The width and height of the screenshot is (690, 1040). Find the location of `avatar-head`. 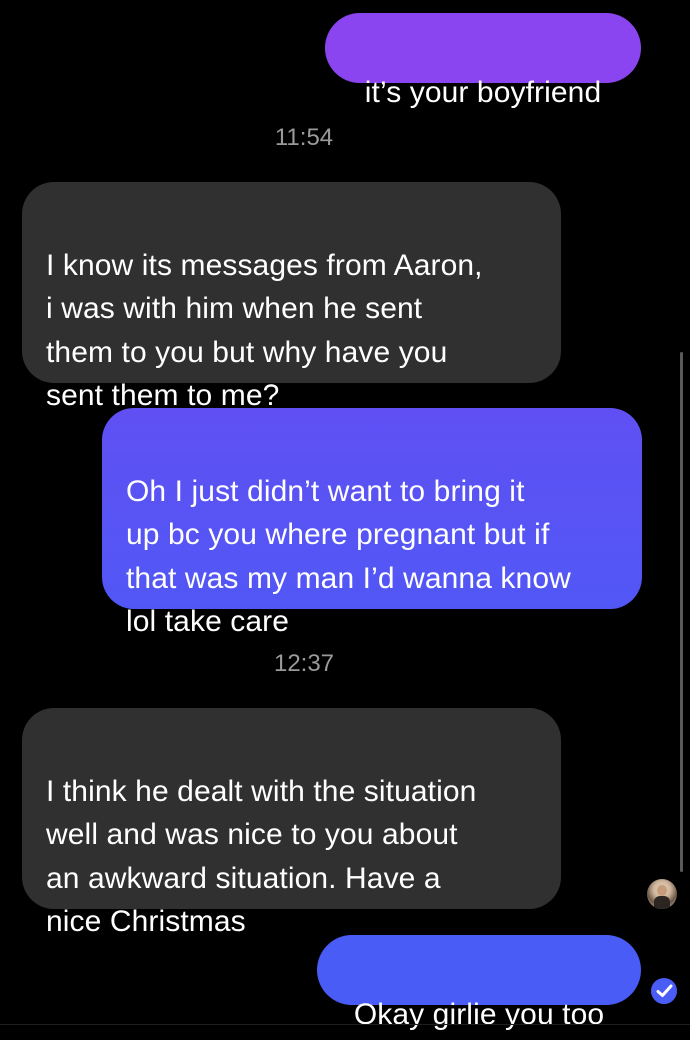

avatar-head is located at coordinates (662, 890).